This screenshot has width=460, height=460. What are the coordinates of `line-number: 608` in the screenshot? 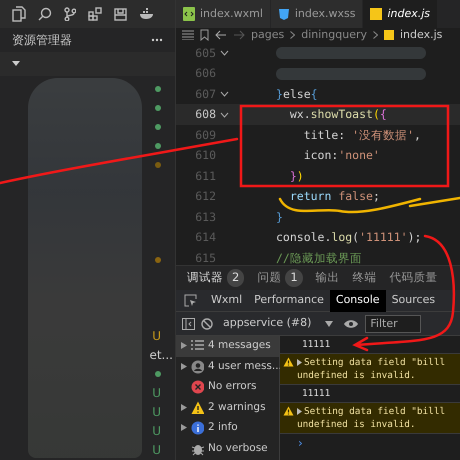 It's located at (205, 115).